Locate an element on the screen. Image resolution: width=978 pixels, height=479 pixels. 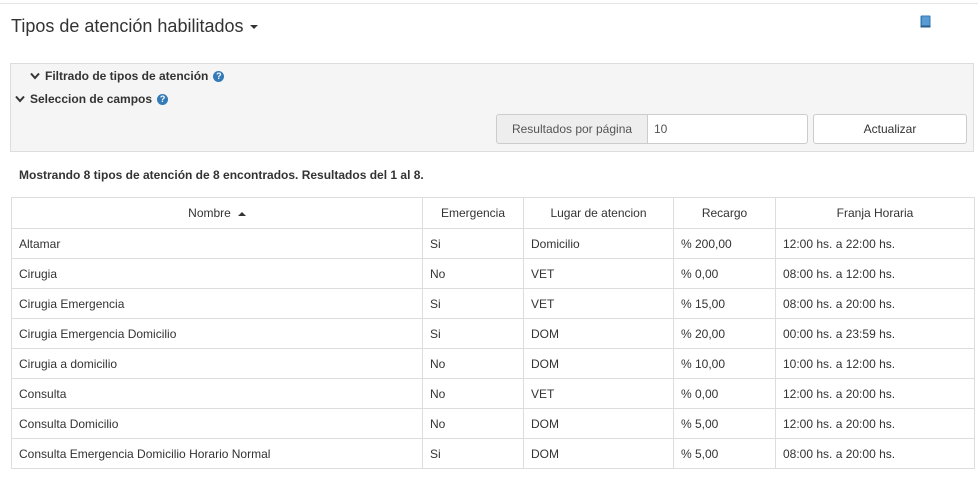
column-header-emergencia: Emergencia is located at coordinates (473, 213).